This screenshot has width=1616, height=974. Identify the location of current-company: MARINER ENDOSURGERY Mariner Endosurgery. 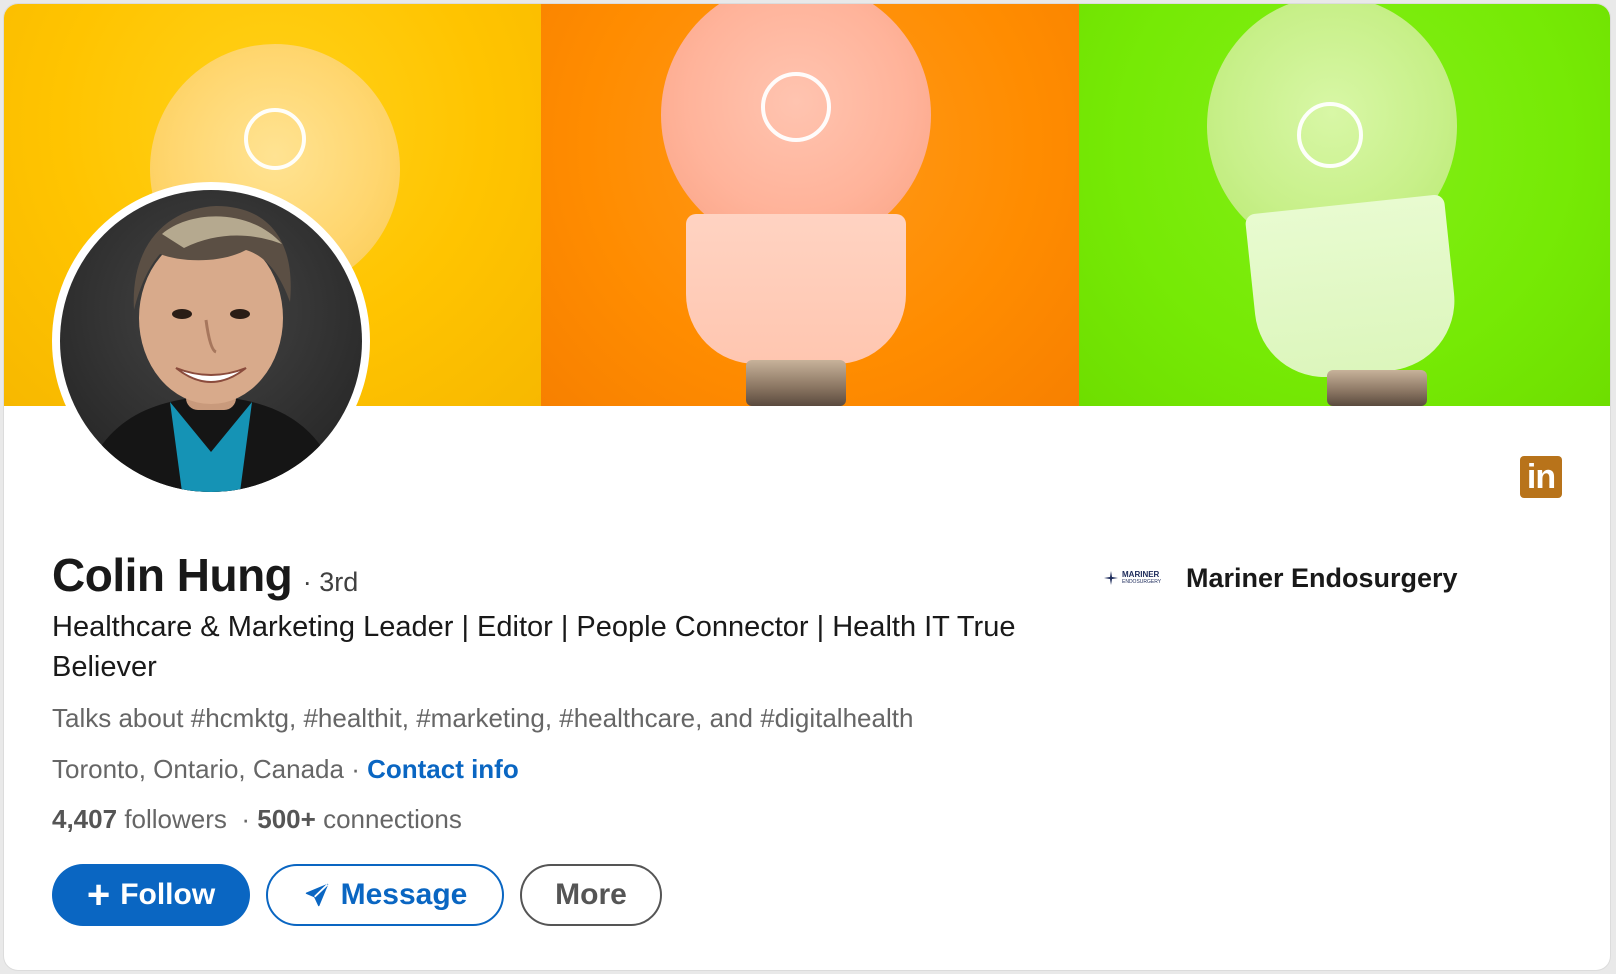
(1281, 578).